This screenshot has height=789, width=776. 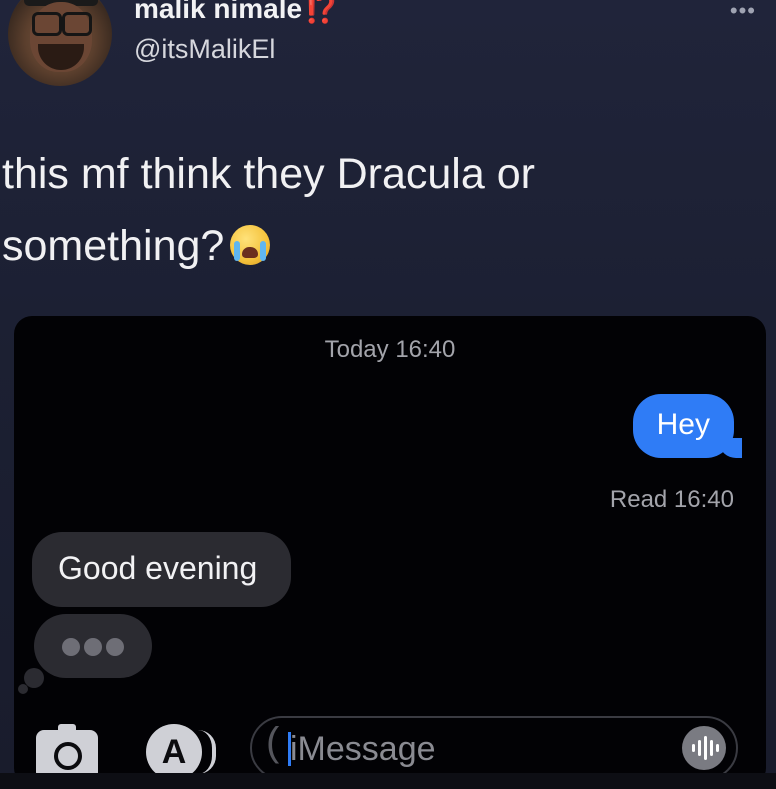 I want to click on typing-indicator, so click(x=93, y=646).